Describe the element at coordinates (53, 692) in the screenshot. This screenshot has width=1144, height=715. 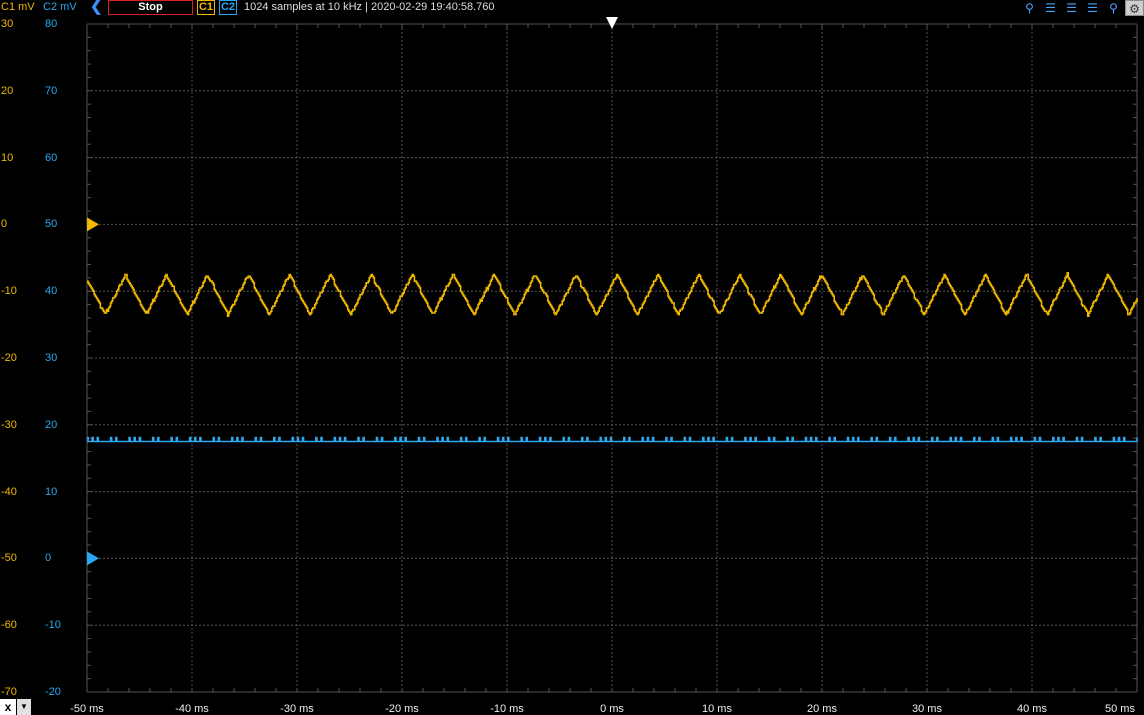
I see `c2-tick-label: -20` at that location.